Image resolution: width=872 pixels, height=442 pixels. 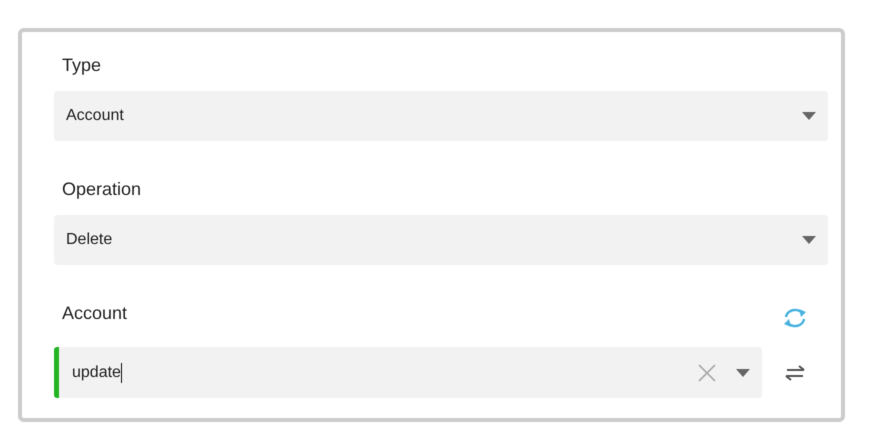 I want to click on select-field: Account, so click(x=441, y=116).